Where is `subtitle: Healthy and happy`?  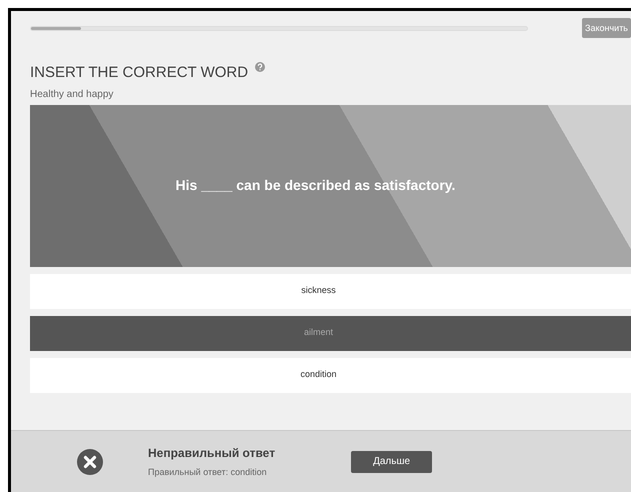 subtitle: Healthy and happy is located at coordinates (72, 95).